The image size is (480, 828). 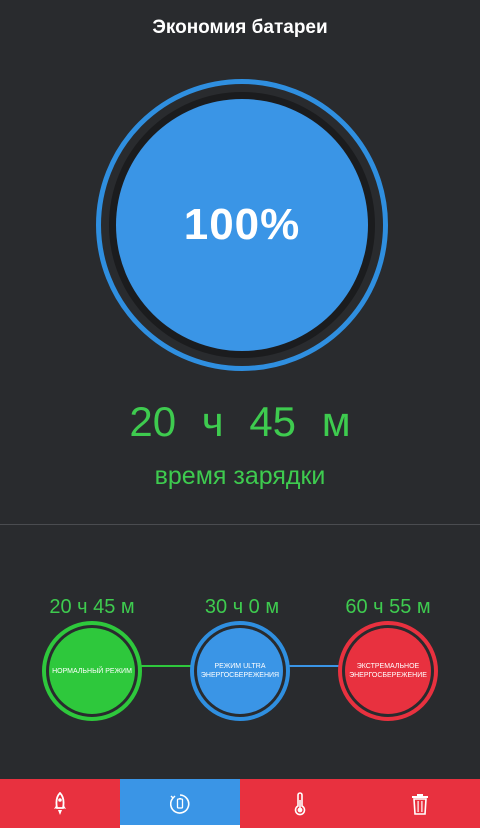 I want to click on mode-normal-button: Нормальный режим, so click(x=92, y=671).